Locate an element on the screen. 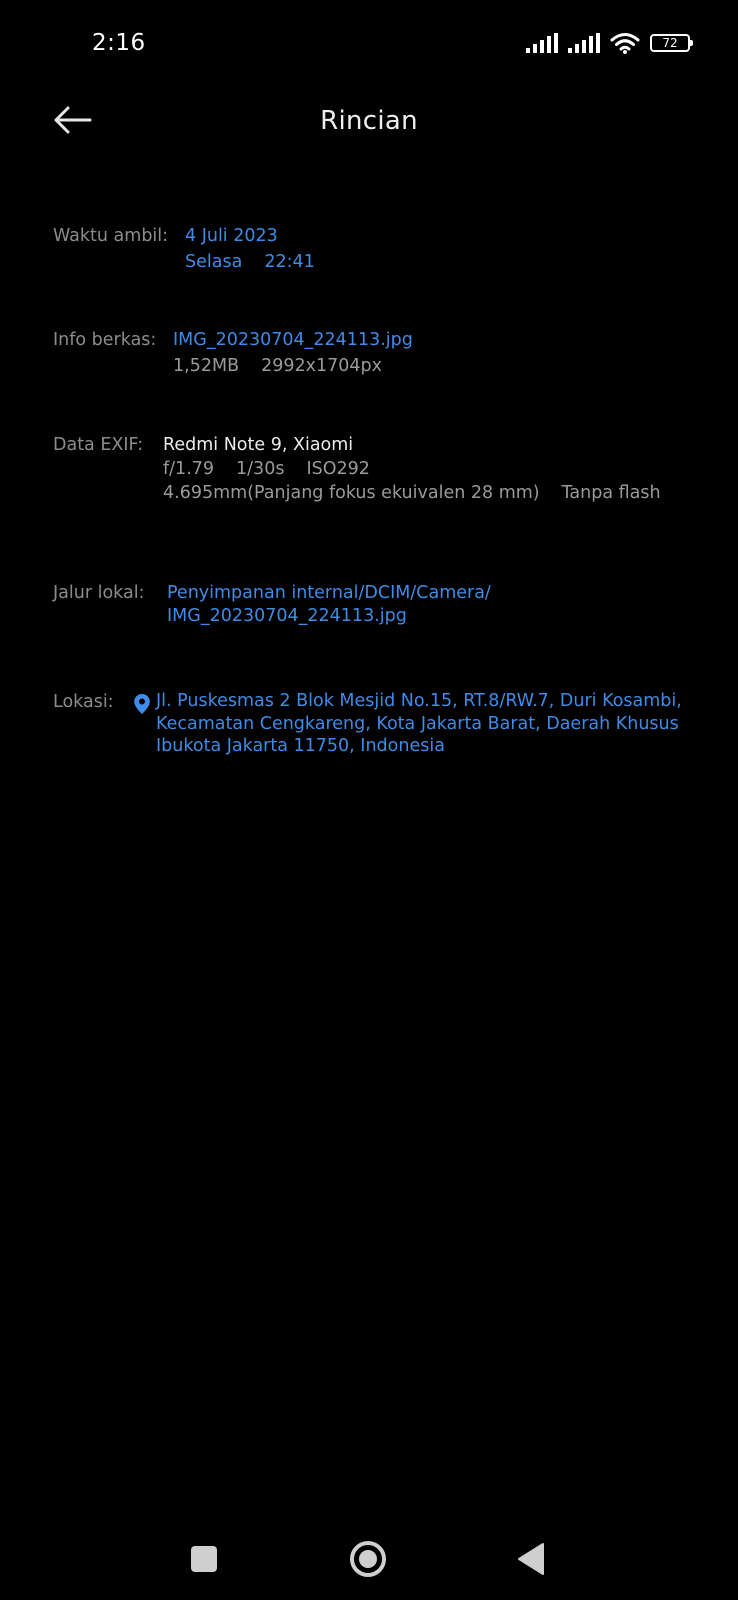  app-bar: Rincian is located at coordinates (369, 123).